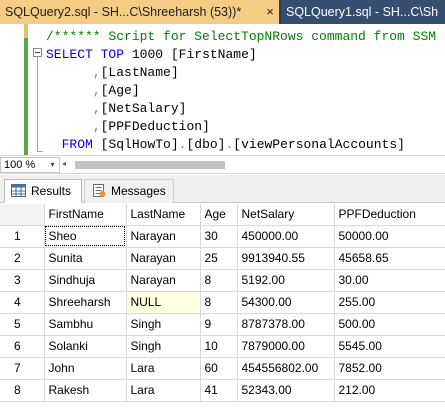 This screenshot has width=445, height=415. I want to click on scroll-left-icon: ◂, so click(64, 163).